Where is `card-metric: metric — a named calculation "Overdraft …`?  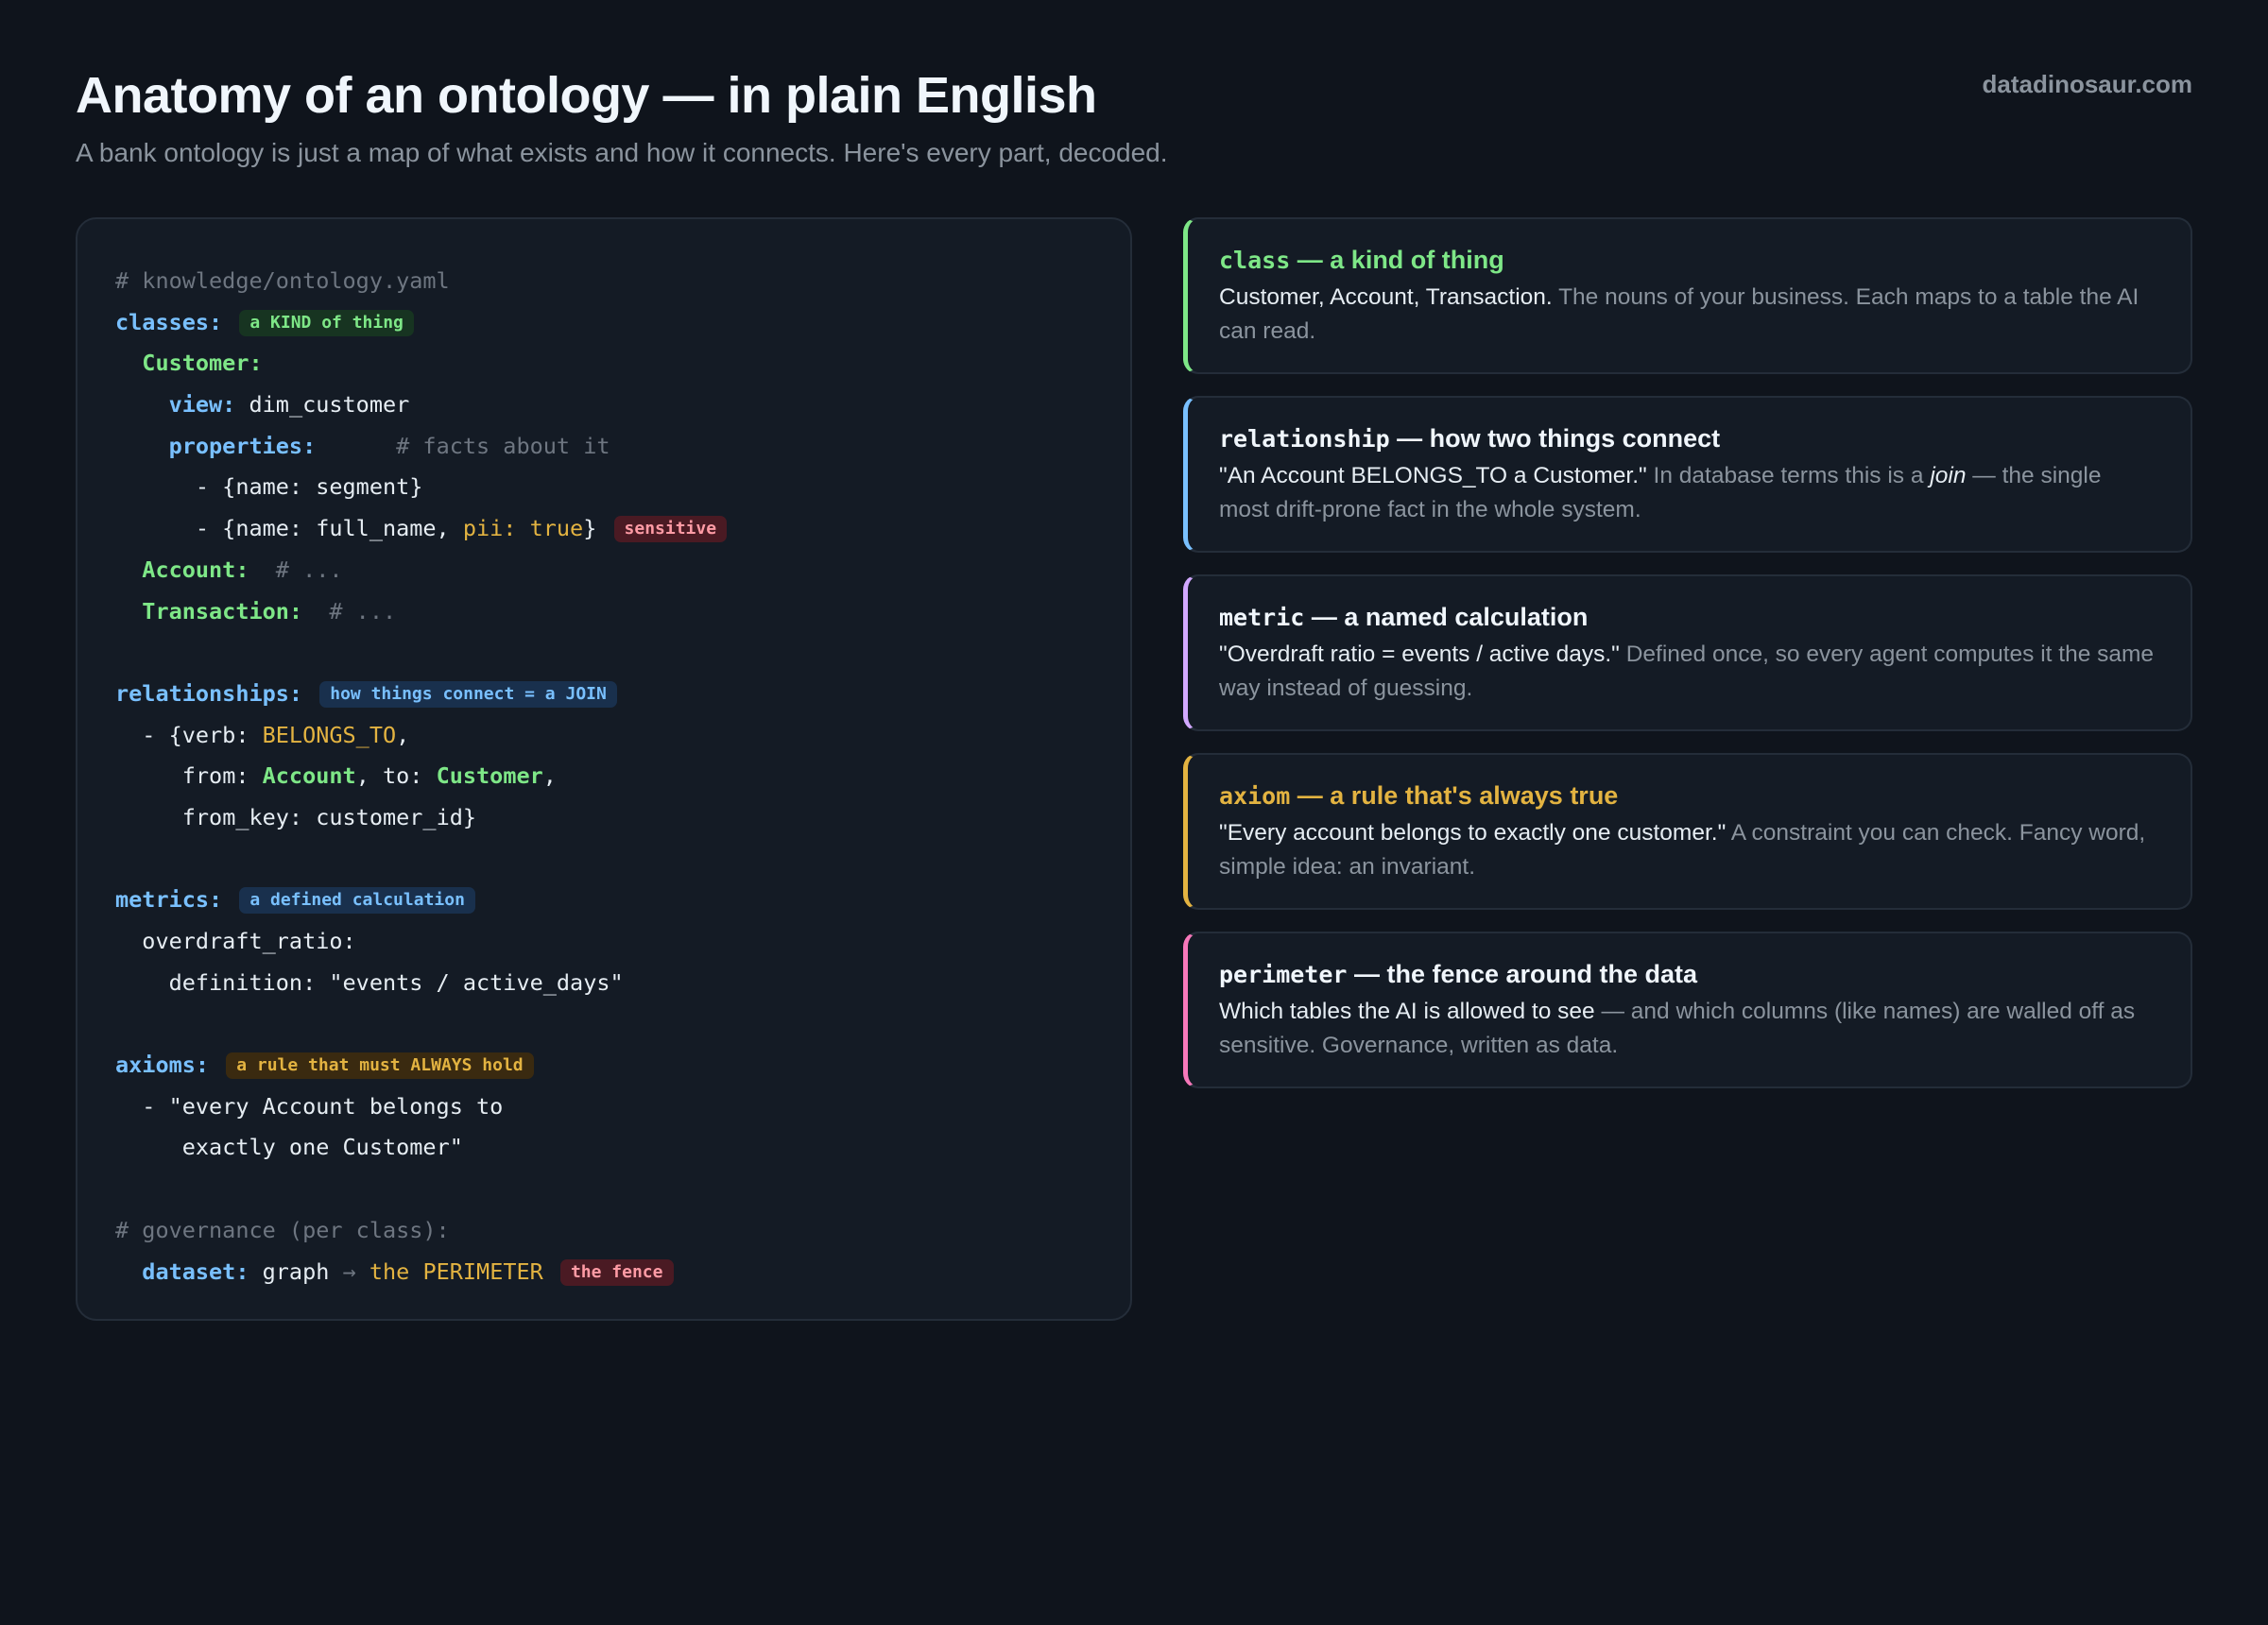 card-metric: metric — a named calculation "Overdraft … is located at coordinates (1687, 652).